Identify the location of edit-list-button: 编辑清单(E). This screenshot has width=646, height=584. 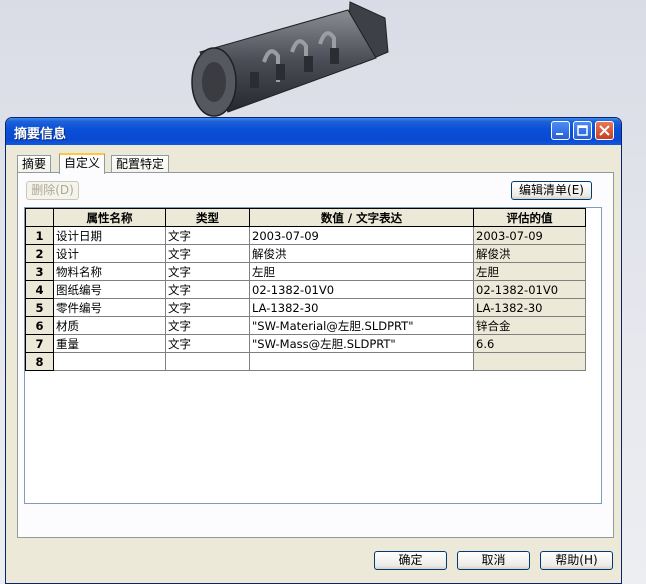
(551, 190).